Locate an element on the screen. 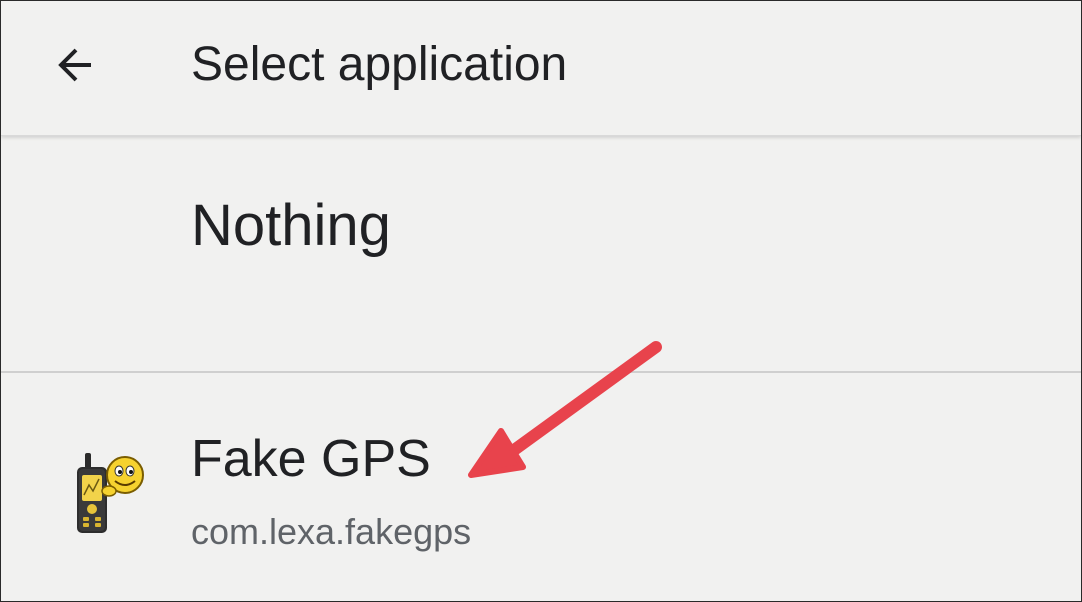 The width and height of the screenshot is (1082, 602). list-item-title: Fake GPS is located at coordinates (311, 459).